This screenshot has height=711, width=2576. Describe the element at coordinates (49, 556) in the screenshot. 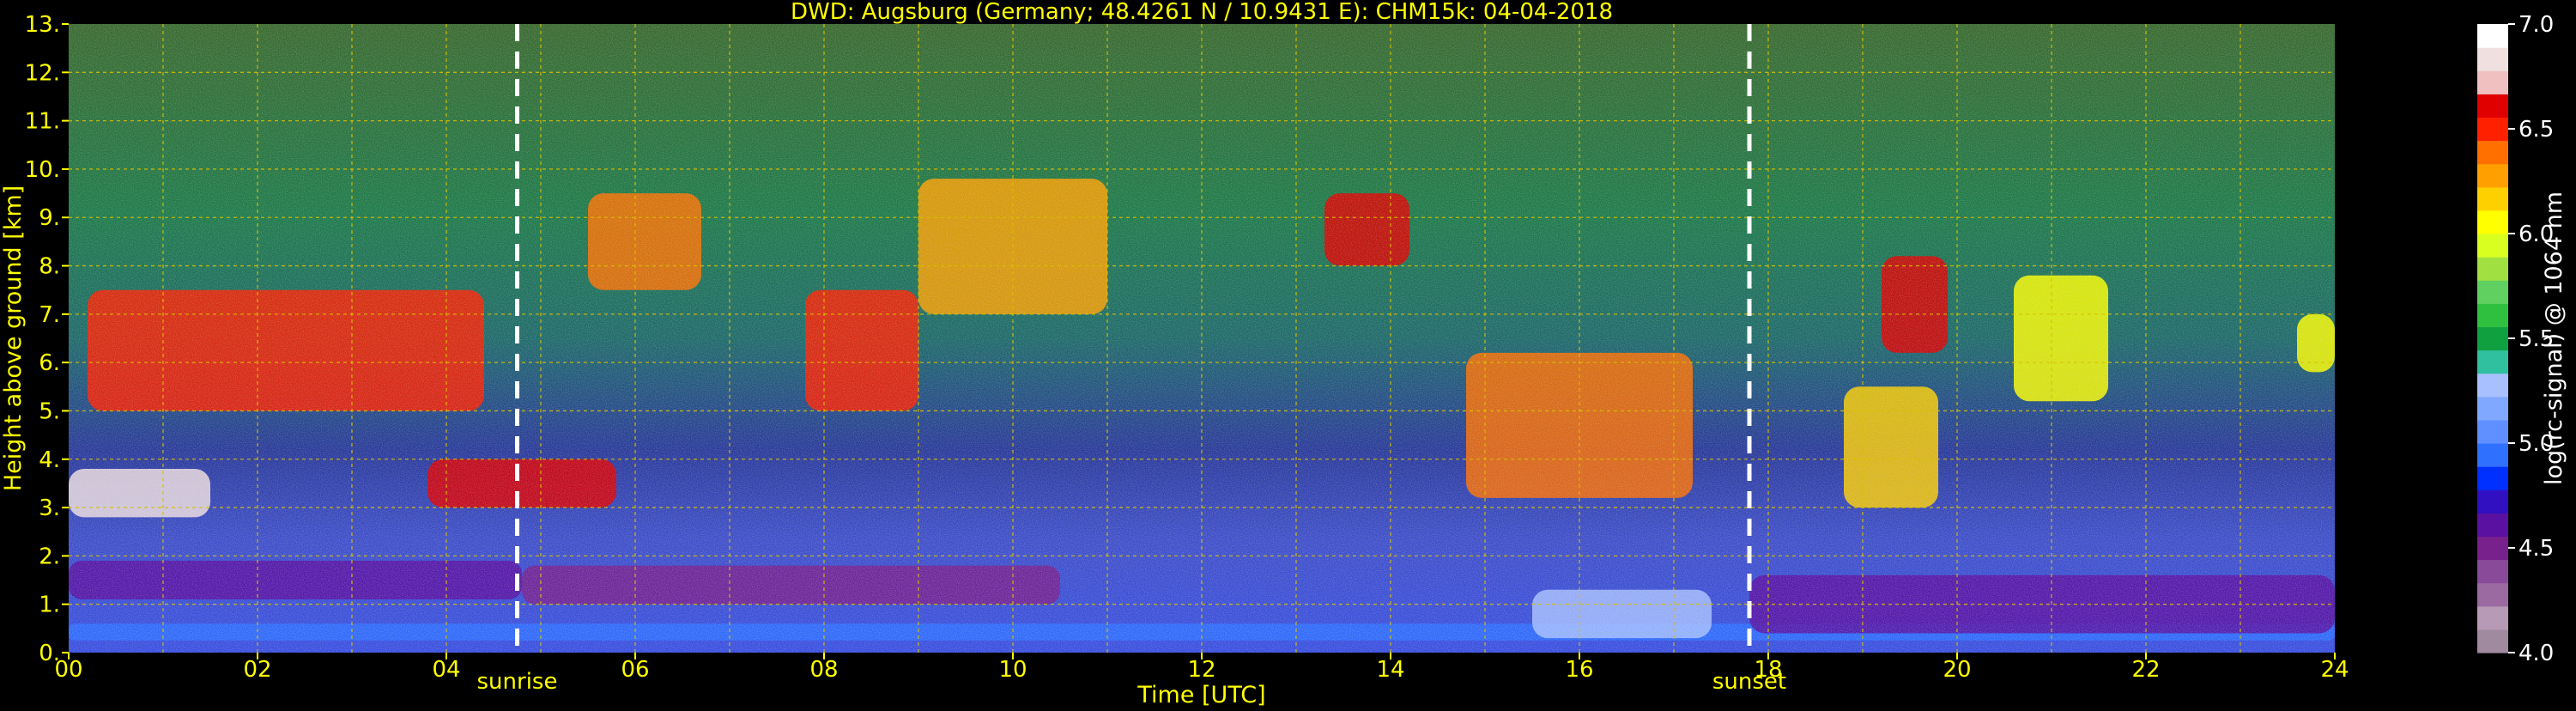

I see `y-tick-label: 2.` at that location.